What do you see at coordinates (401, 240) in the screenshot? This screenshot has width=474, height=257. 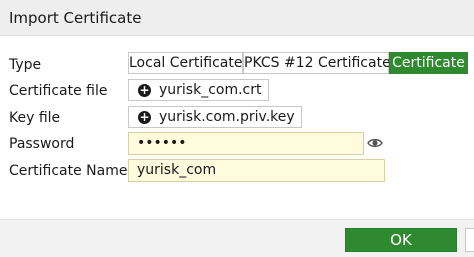 I see `ok-button: OK` at bounding box center [401, 240].